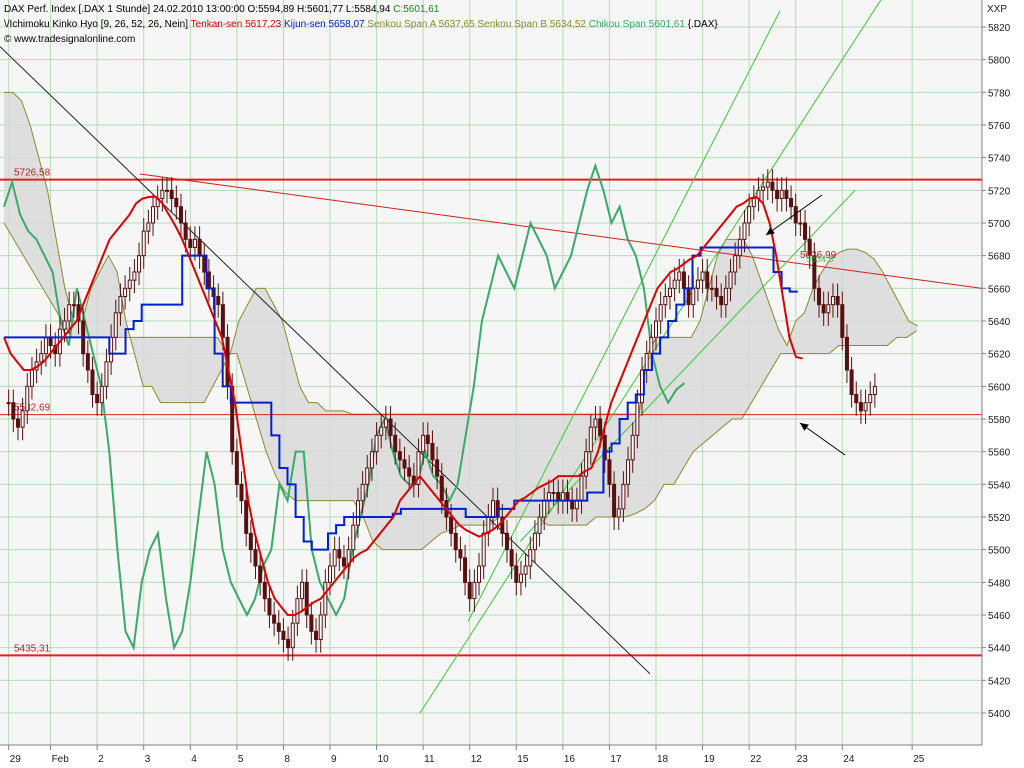  I want to click on x-tick-label: 17, so click(616, 759).